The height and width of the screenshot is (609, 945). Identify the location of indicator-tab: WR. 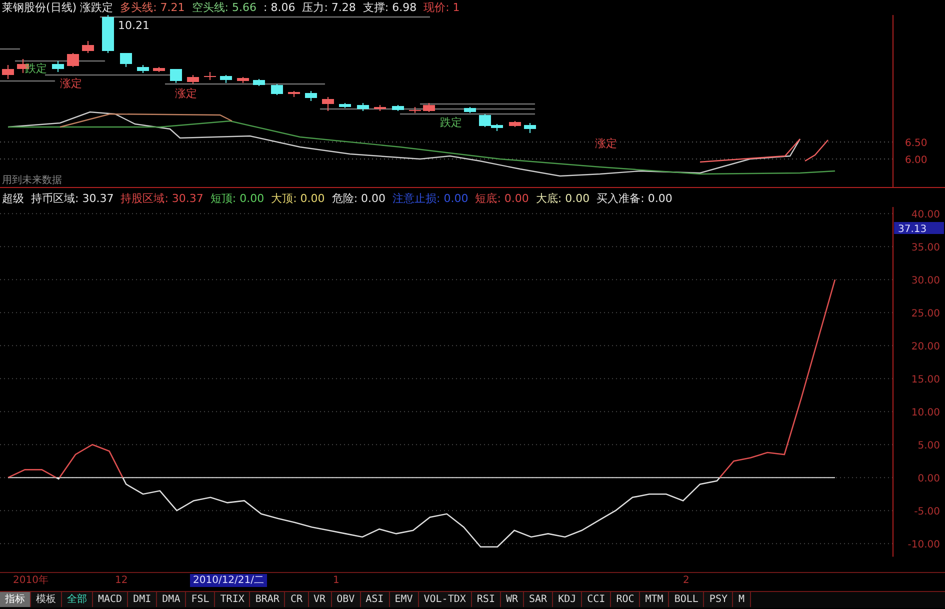
(512, 599).